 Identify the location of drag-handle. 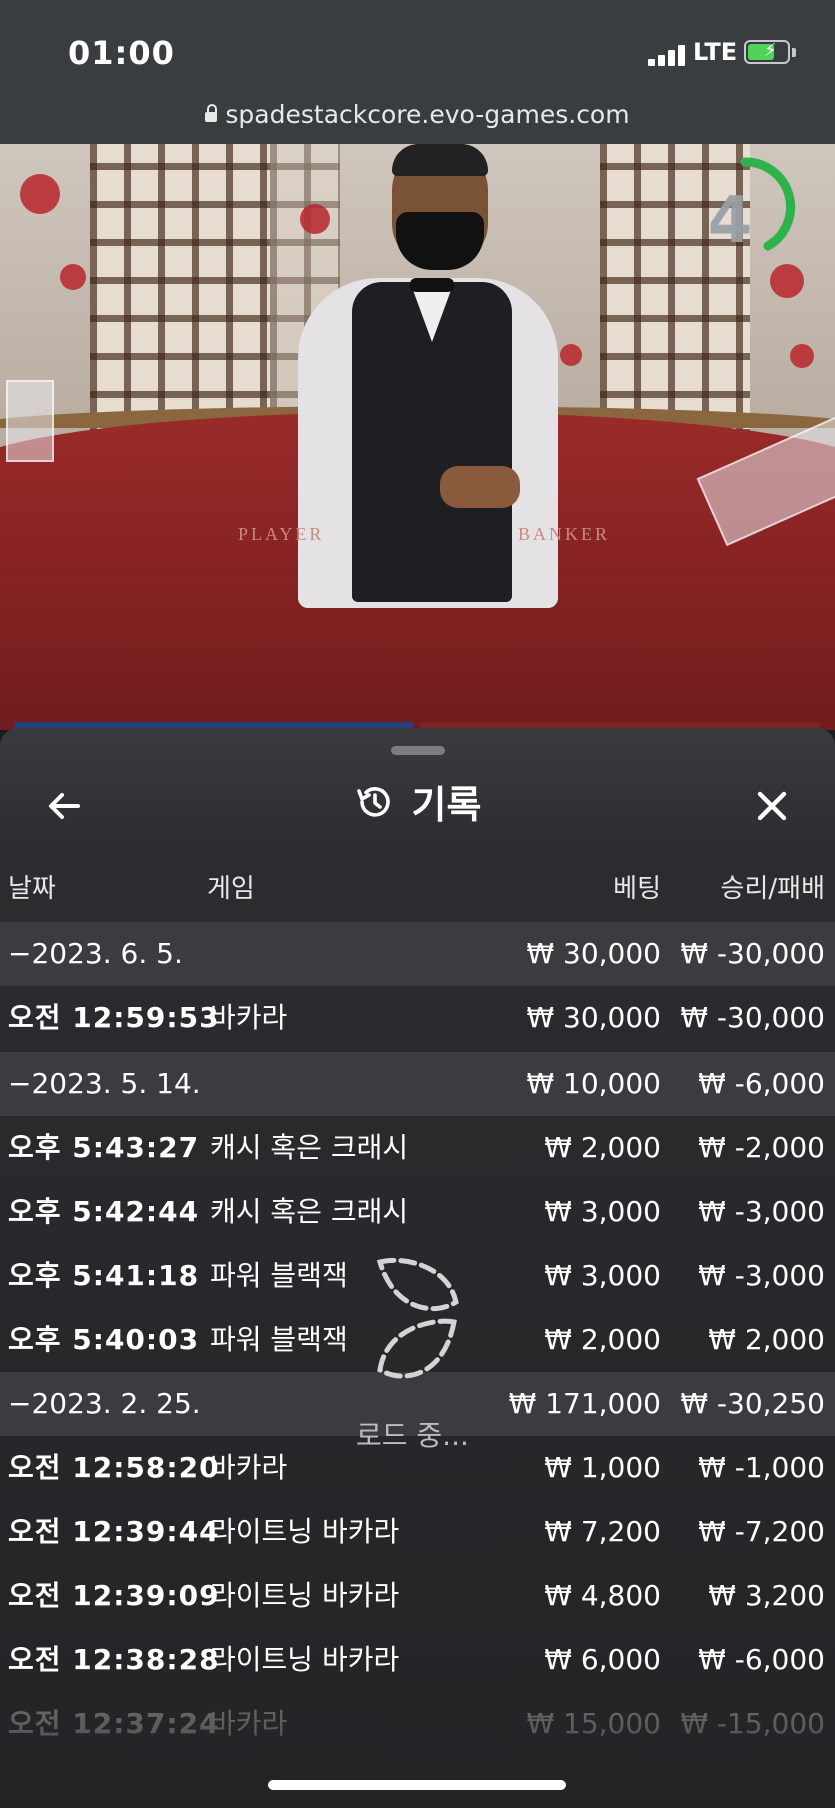
(418, 750).